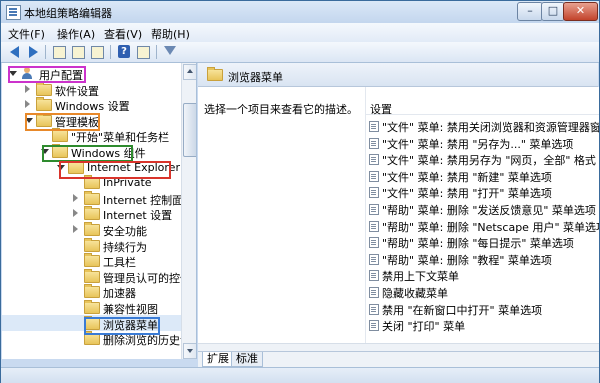 Image resolution: width=600 pixels, height=383 pixels. What do you see at coordinates (553, 11) in the screenshot?
I see `maximize-button: □` at bounding box center [553, 11].